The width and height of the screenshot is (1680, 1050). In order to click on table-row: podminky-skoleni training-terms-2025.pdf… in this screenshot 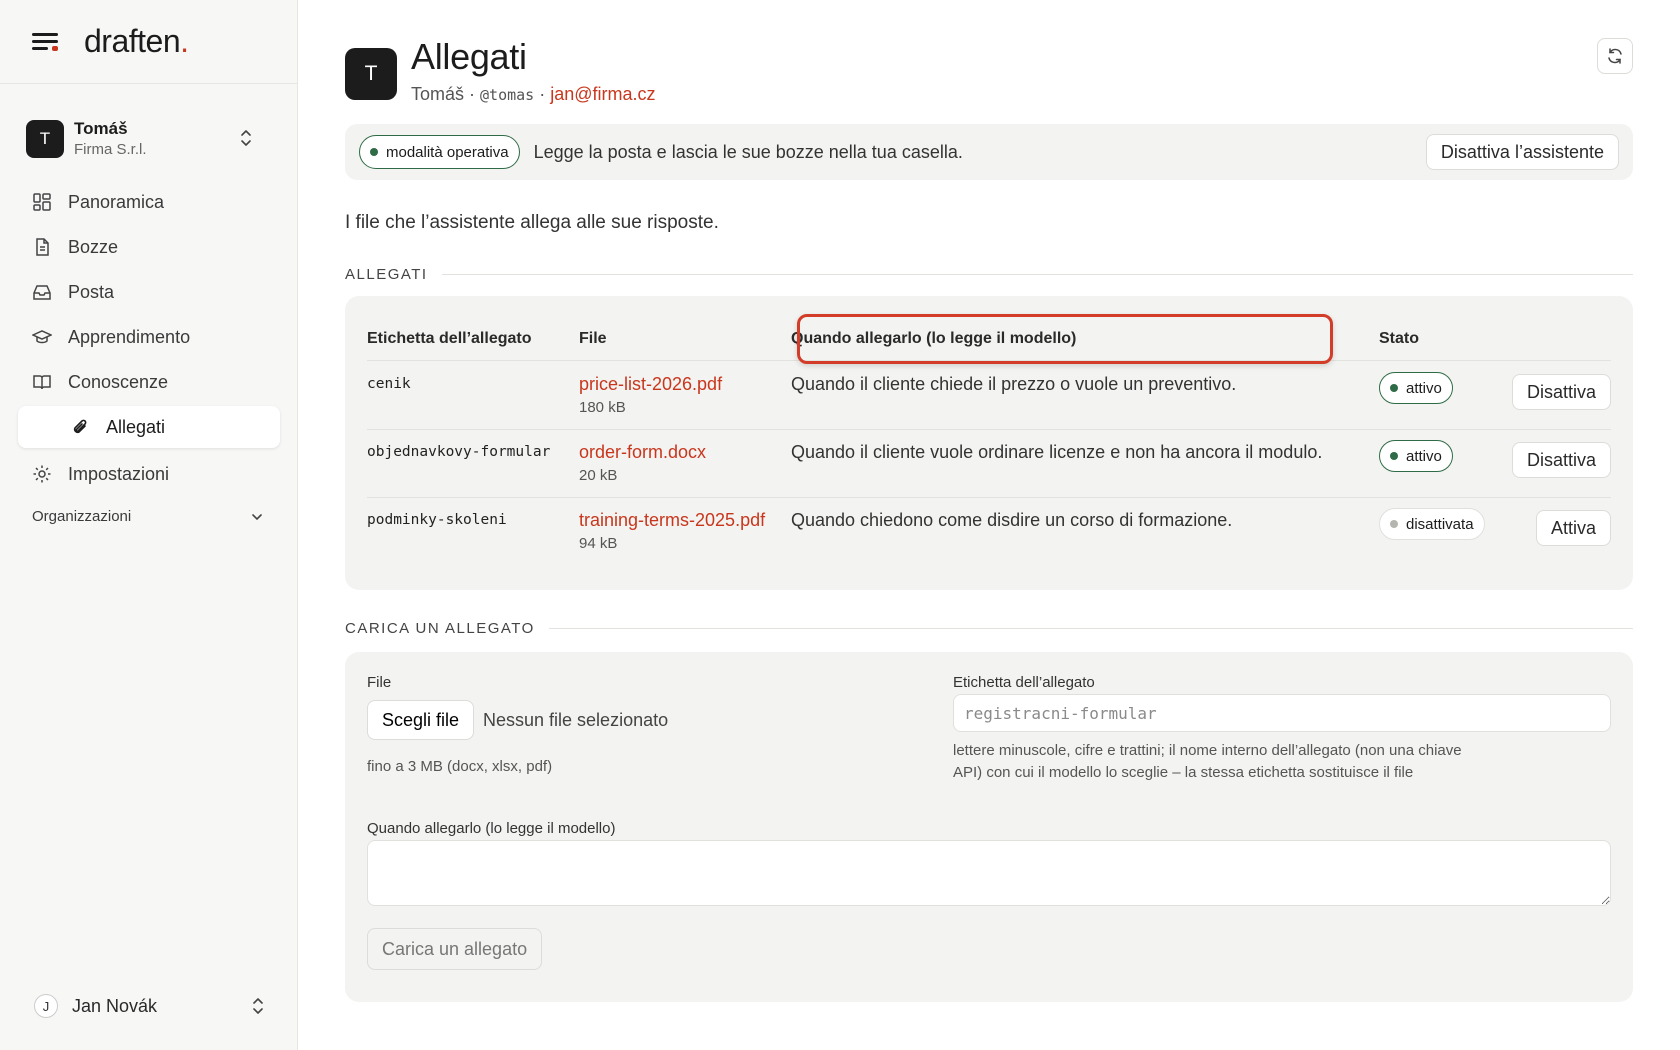, I will do `click(989, 532)`.